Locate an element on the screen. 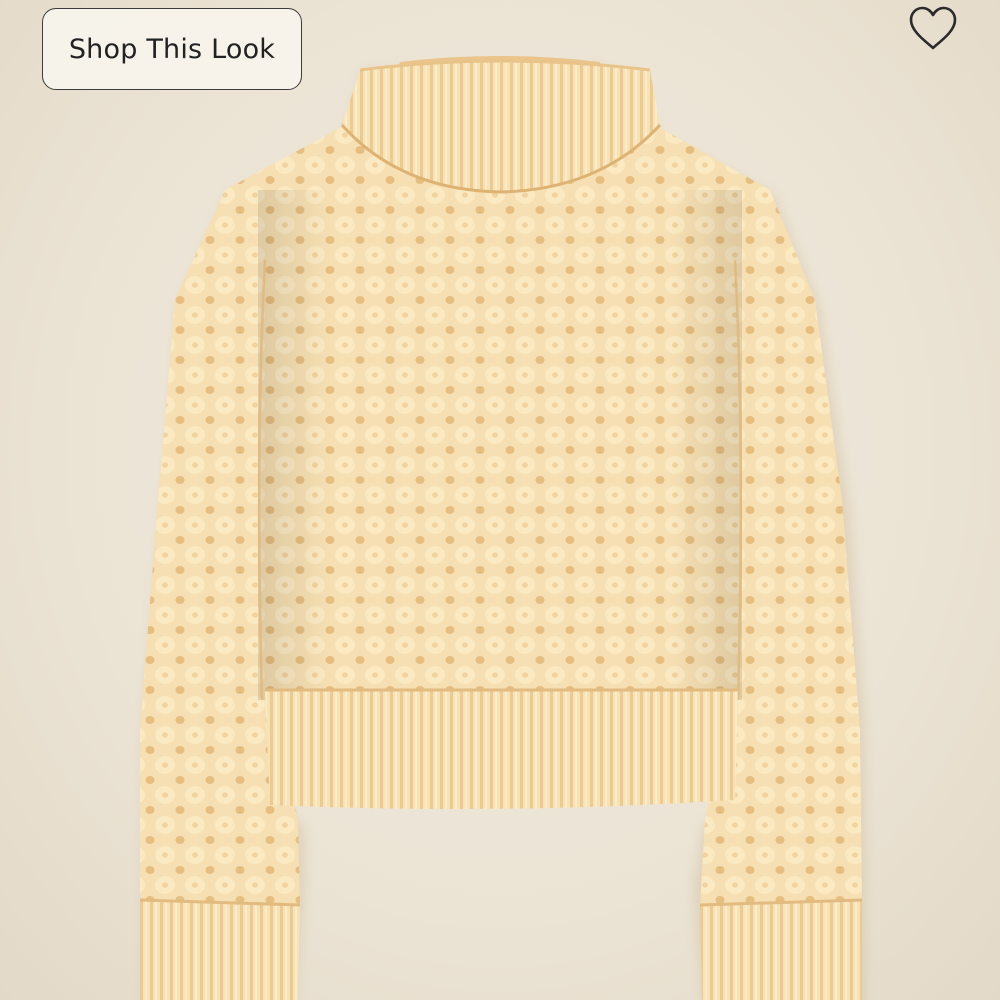 The width and height of the screenshot is (1000, 1000). heart-icon is located at coordinates (933, 29).